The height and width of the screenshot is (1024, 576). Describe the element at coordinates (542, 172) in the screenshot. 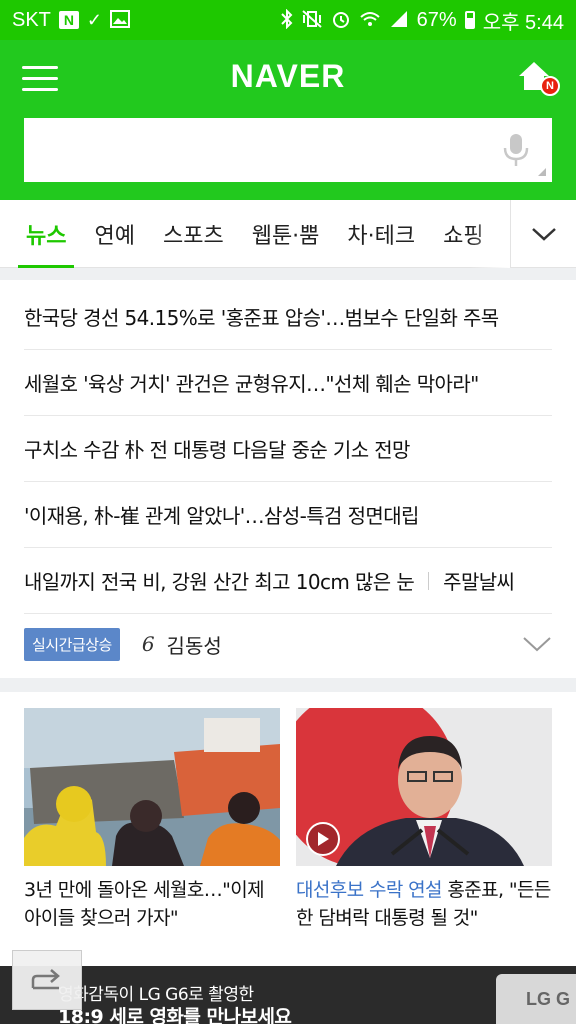

I see `search-options-icon` at that location.